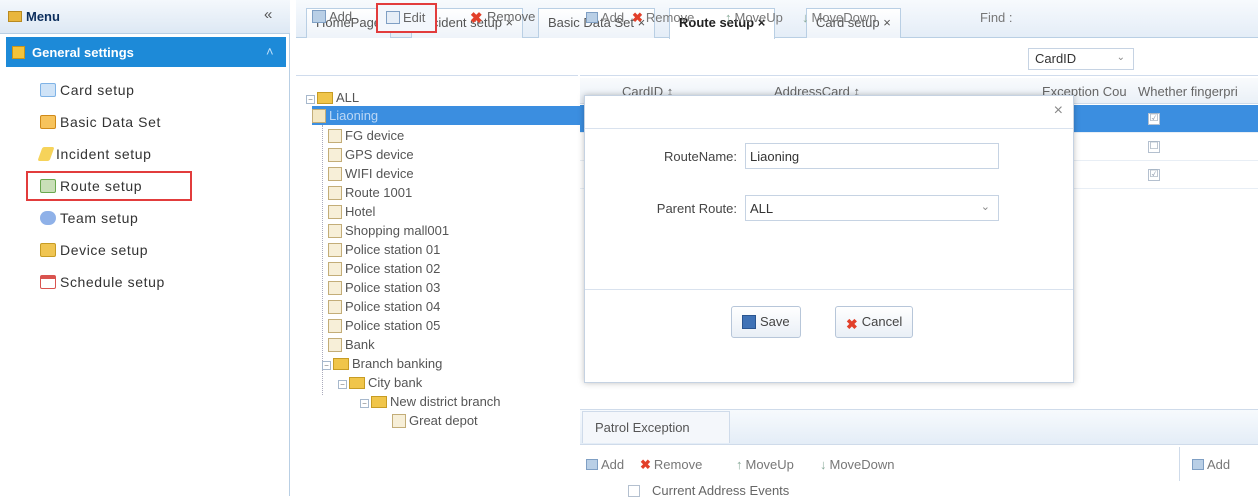  I want to click on tree-add-button: Add, so click(332, 18).